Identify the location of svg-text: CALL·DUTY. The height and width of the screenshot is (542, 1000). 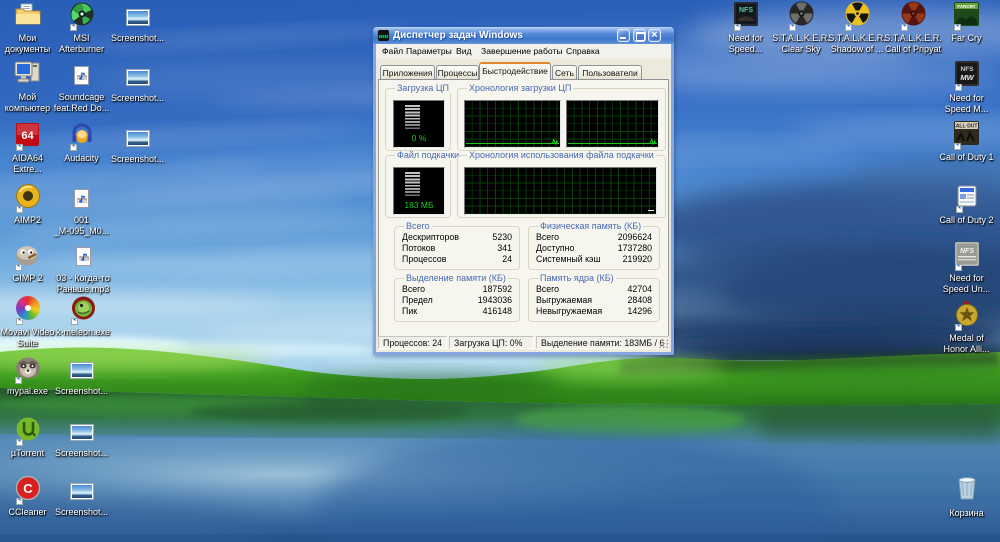
(966, 127).